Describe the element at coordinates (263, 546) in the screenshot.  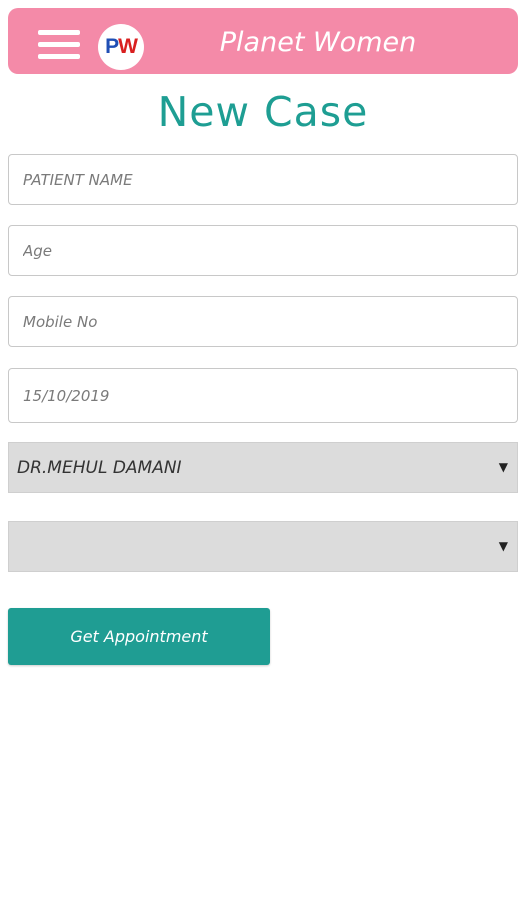
I see `slot-select: ▼` at that location.